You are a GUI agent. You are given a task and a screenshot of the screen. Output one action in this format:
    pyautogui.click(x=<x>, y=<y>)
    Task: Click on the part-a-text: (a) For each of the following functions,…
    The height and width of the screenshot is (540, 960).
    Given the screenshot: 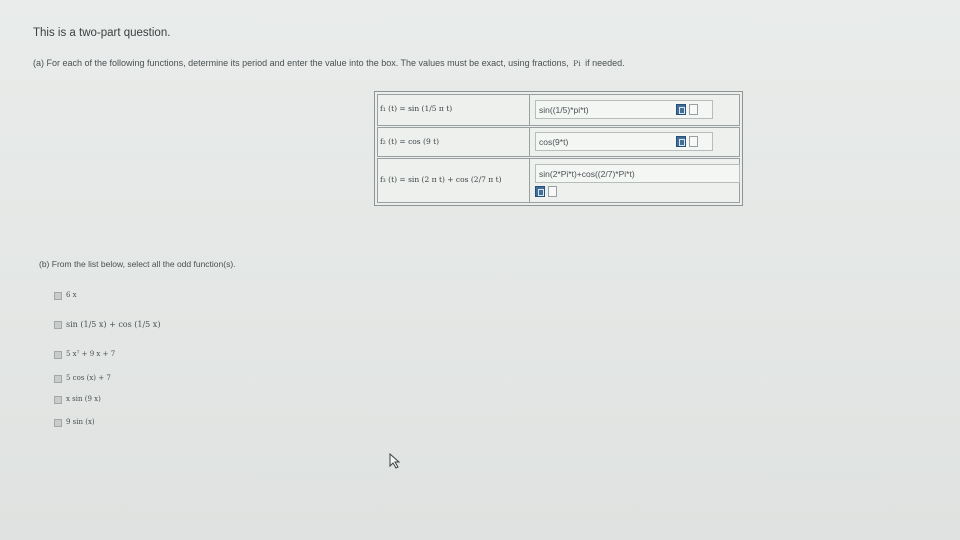 What is the action you would take?
    pyautogui.click(x=301, y=63)
    